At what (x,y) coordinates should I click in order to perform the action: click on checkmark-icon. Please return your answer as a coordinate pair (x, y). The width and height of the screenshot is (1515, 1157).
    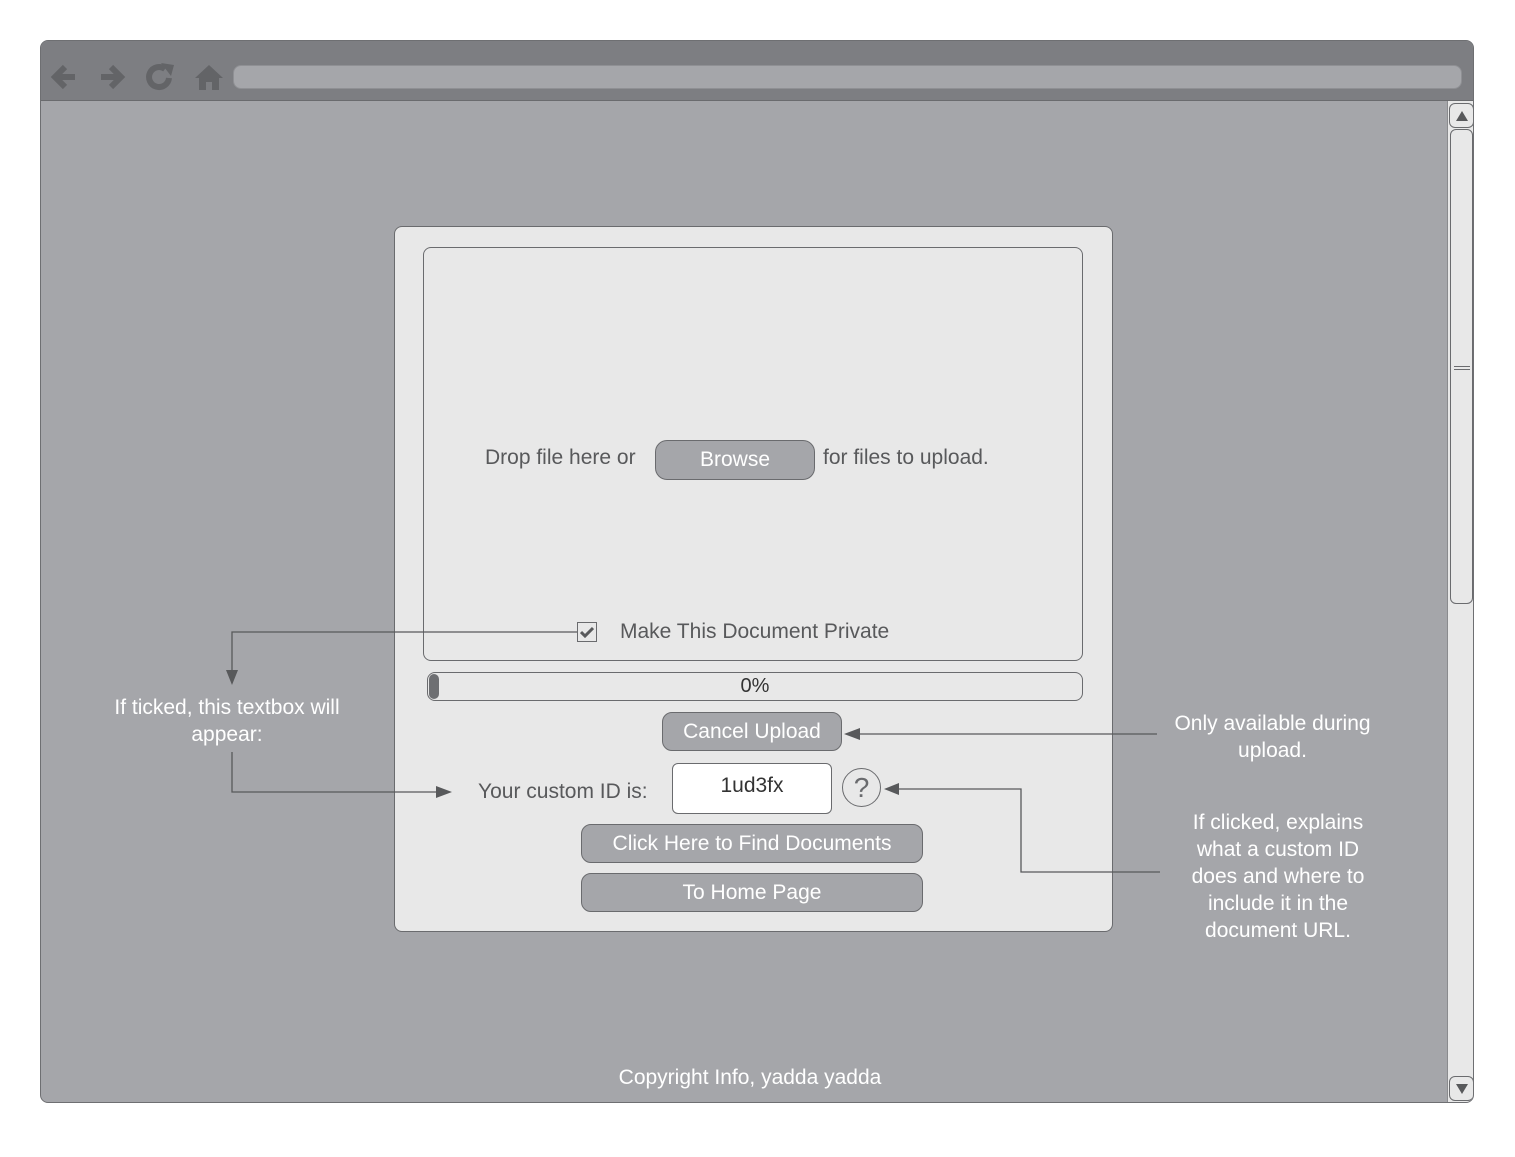
    Looking at the image, I should click on (587, 632).